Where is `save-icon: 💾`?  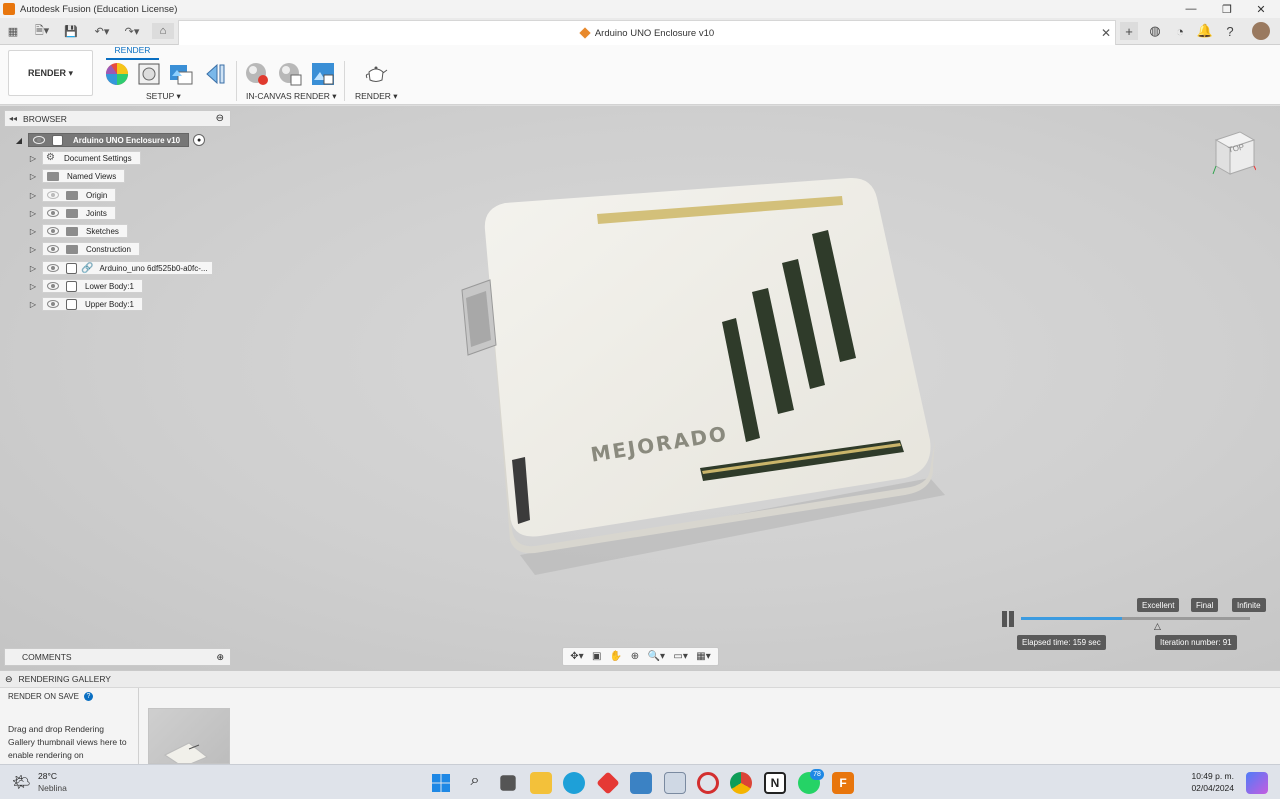 save-icon: 💾 is located at coordinates (71, 31).